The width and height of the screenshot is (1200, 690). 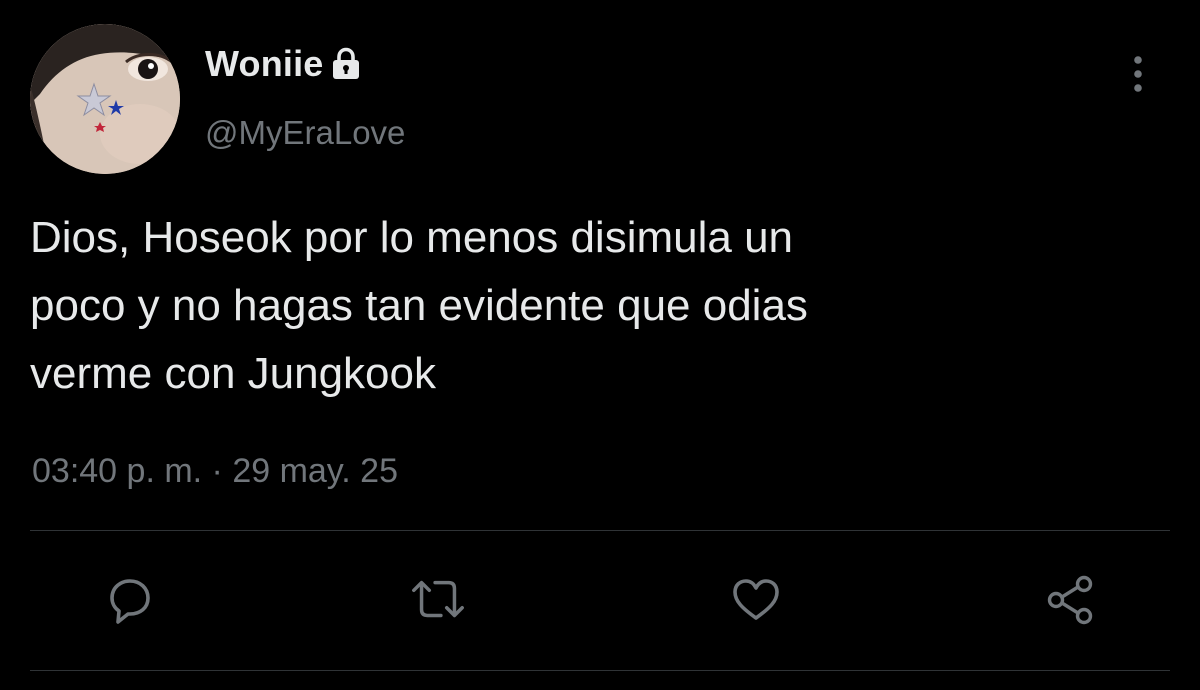 I want to click on action-bar, so click(x=600, y=600).